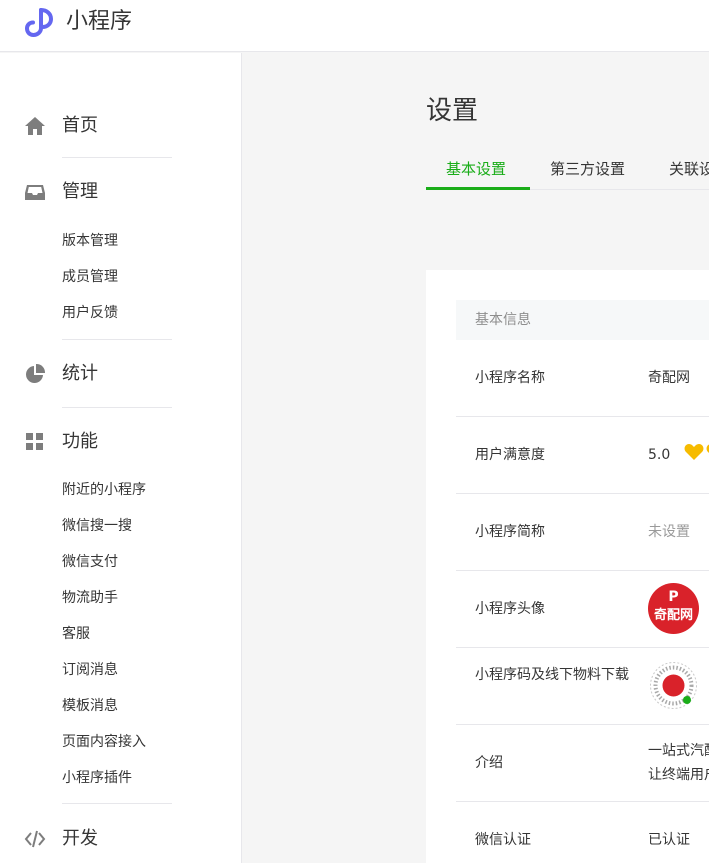 This screenshot has height=863, width=709. What do you see at coordinates (669, 840) in the screenshot?
I see `setting-value: 已认证` at bounding box center [669, 840].